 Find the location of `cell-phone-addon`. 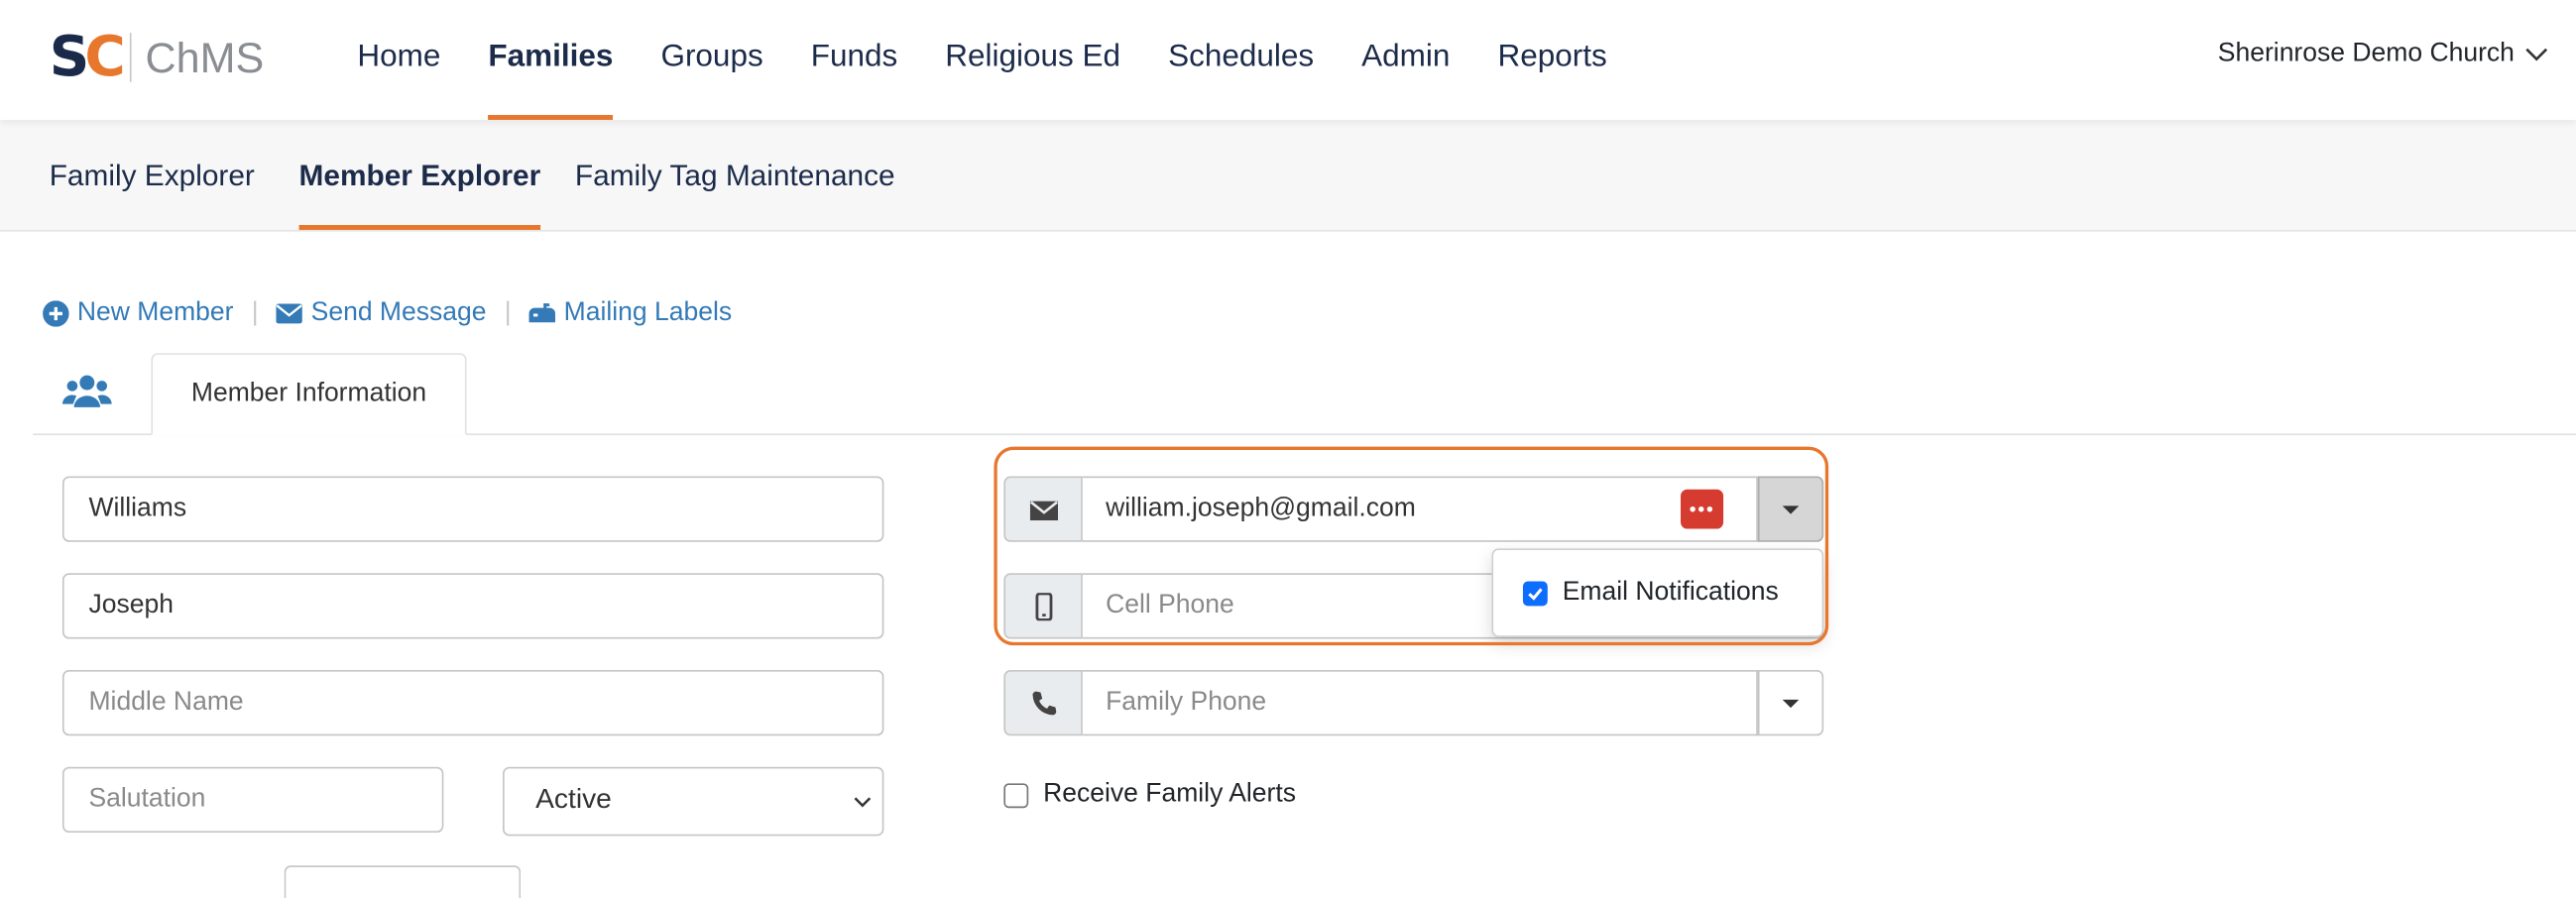

cell-phone-addon is located at coordinates (1043, 606).